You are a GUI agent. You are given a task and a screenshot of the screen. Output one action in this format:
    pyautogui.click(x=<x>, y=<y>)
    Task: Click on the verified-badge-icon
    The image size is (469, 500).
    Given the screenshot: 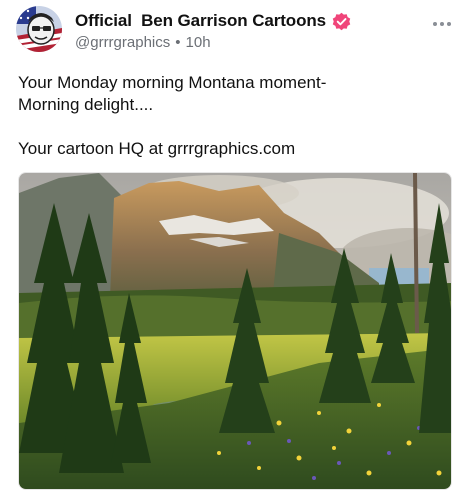 What is the action you would take?
    pyautogui.click(x=341, y=21)
    